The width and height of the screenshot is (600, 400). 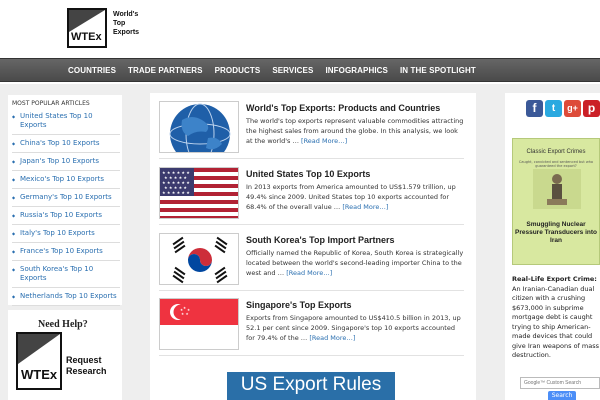 I want to click on popular-article-link: Japan's Top 10 Exports, so click(x=66, y=163).